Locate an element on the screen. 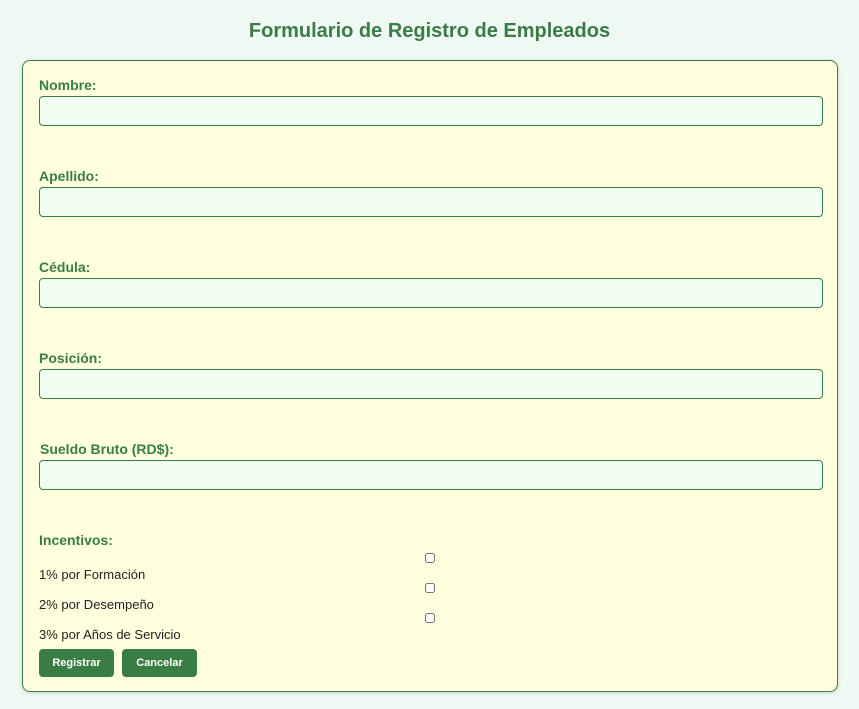 The image size is (859, 709). incentive-servicio-checkbox is located at coordinates (430, 618).